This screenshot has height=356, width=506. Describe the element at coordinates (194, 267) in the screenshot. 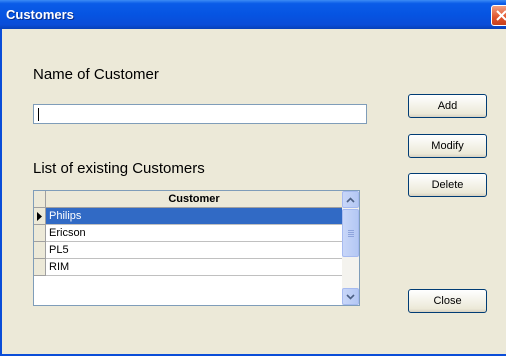

I see `customer-cell: RIM` at that location.